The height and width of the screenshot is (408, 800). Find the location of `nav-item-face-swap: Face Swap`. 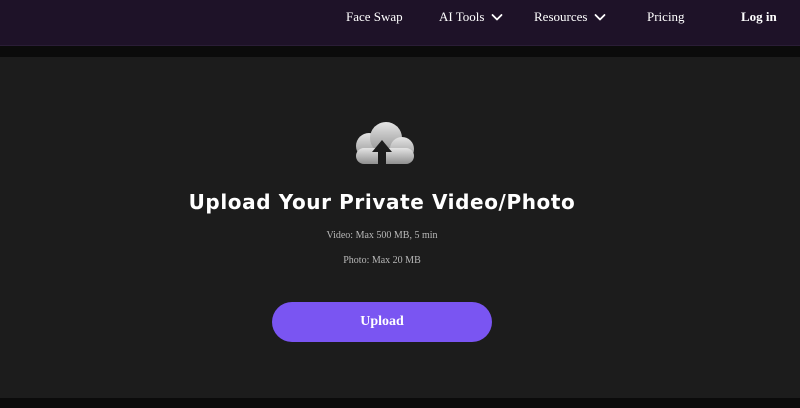

nav-item-face-swap: Face Swap is located at coordinates (374, 17).